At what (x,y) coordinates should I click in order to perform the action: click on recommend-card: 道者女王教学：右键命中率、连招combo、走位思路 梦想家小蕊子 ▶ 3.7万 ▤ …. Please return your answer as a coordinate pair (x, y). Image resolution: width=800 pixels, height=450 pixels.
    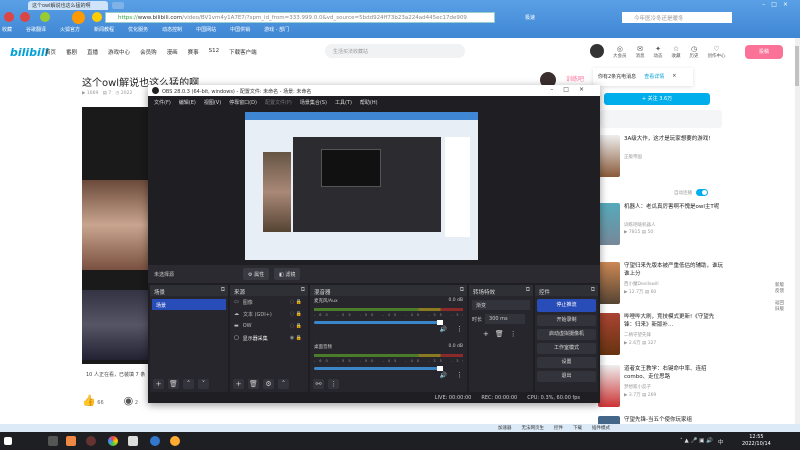
    Looking at the image, I should click on (663, 389).